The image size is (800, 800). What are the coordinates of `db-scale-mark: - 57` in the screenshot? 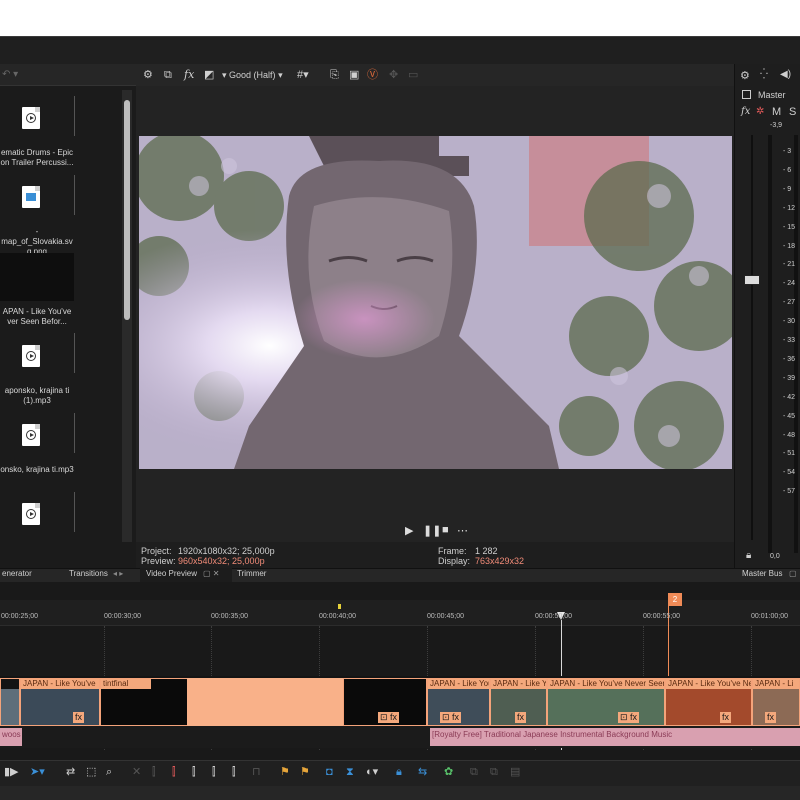 It's located at (789, 492).